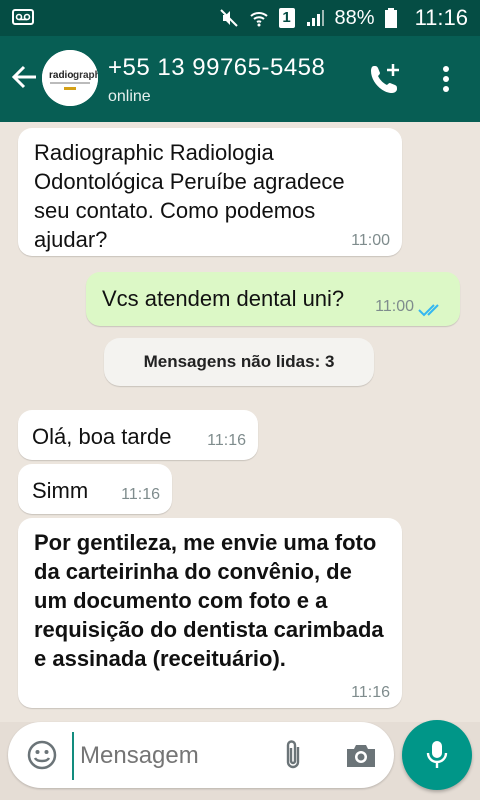 The height and width of the screenshot is (800, 480). What do you see at coordinates (446, 79) in the screenshot?
I see `more-options-icon` at bounding box center [446, 79].